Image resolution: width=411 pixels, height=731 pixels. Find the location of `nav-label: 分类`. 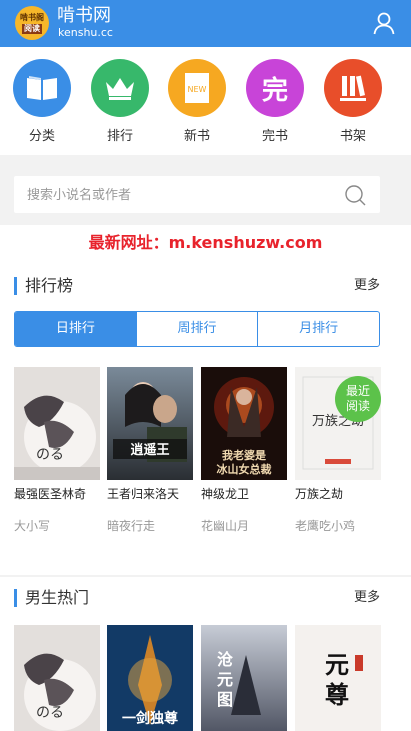

nav-label: 分类 is located at coordinates (41, 136).